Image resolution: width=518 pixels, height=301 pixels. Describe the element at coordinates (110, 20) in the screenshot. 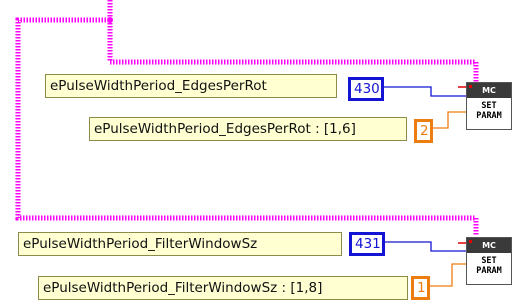

I see `wire-junction` at that location.